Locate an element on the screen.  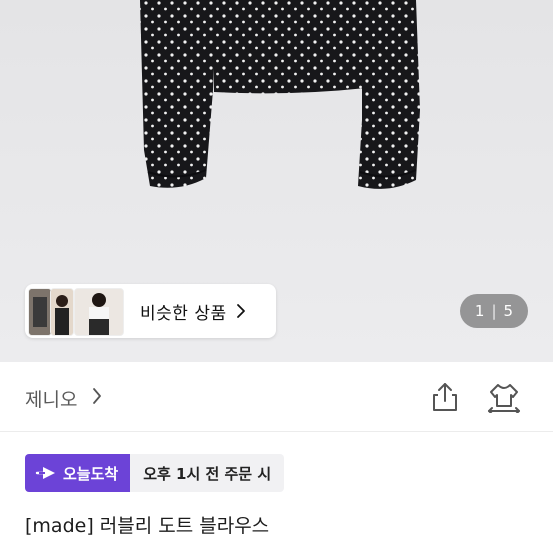
product-title: [made] 러블리 도트 블라우스 is located at coordinates (147, 526).